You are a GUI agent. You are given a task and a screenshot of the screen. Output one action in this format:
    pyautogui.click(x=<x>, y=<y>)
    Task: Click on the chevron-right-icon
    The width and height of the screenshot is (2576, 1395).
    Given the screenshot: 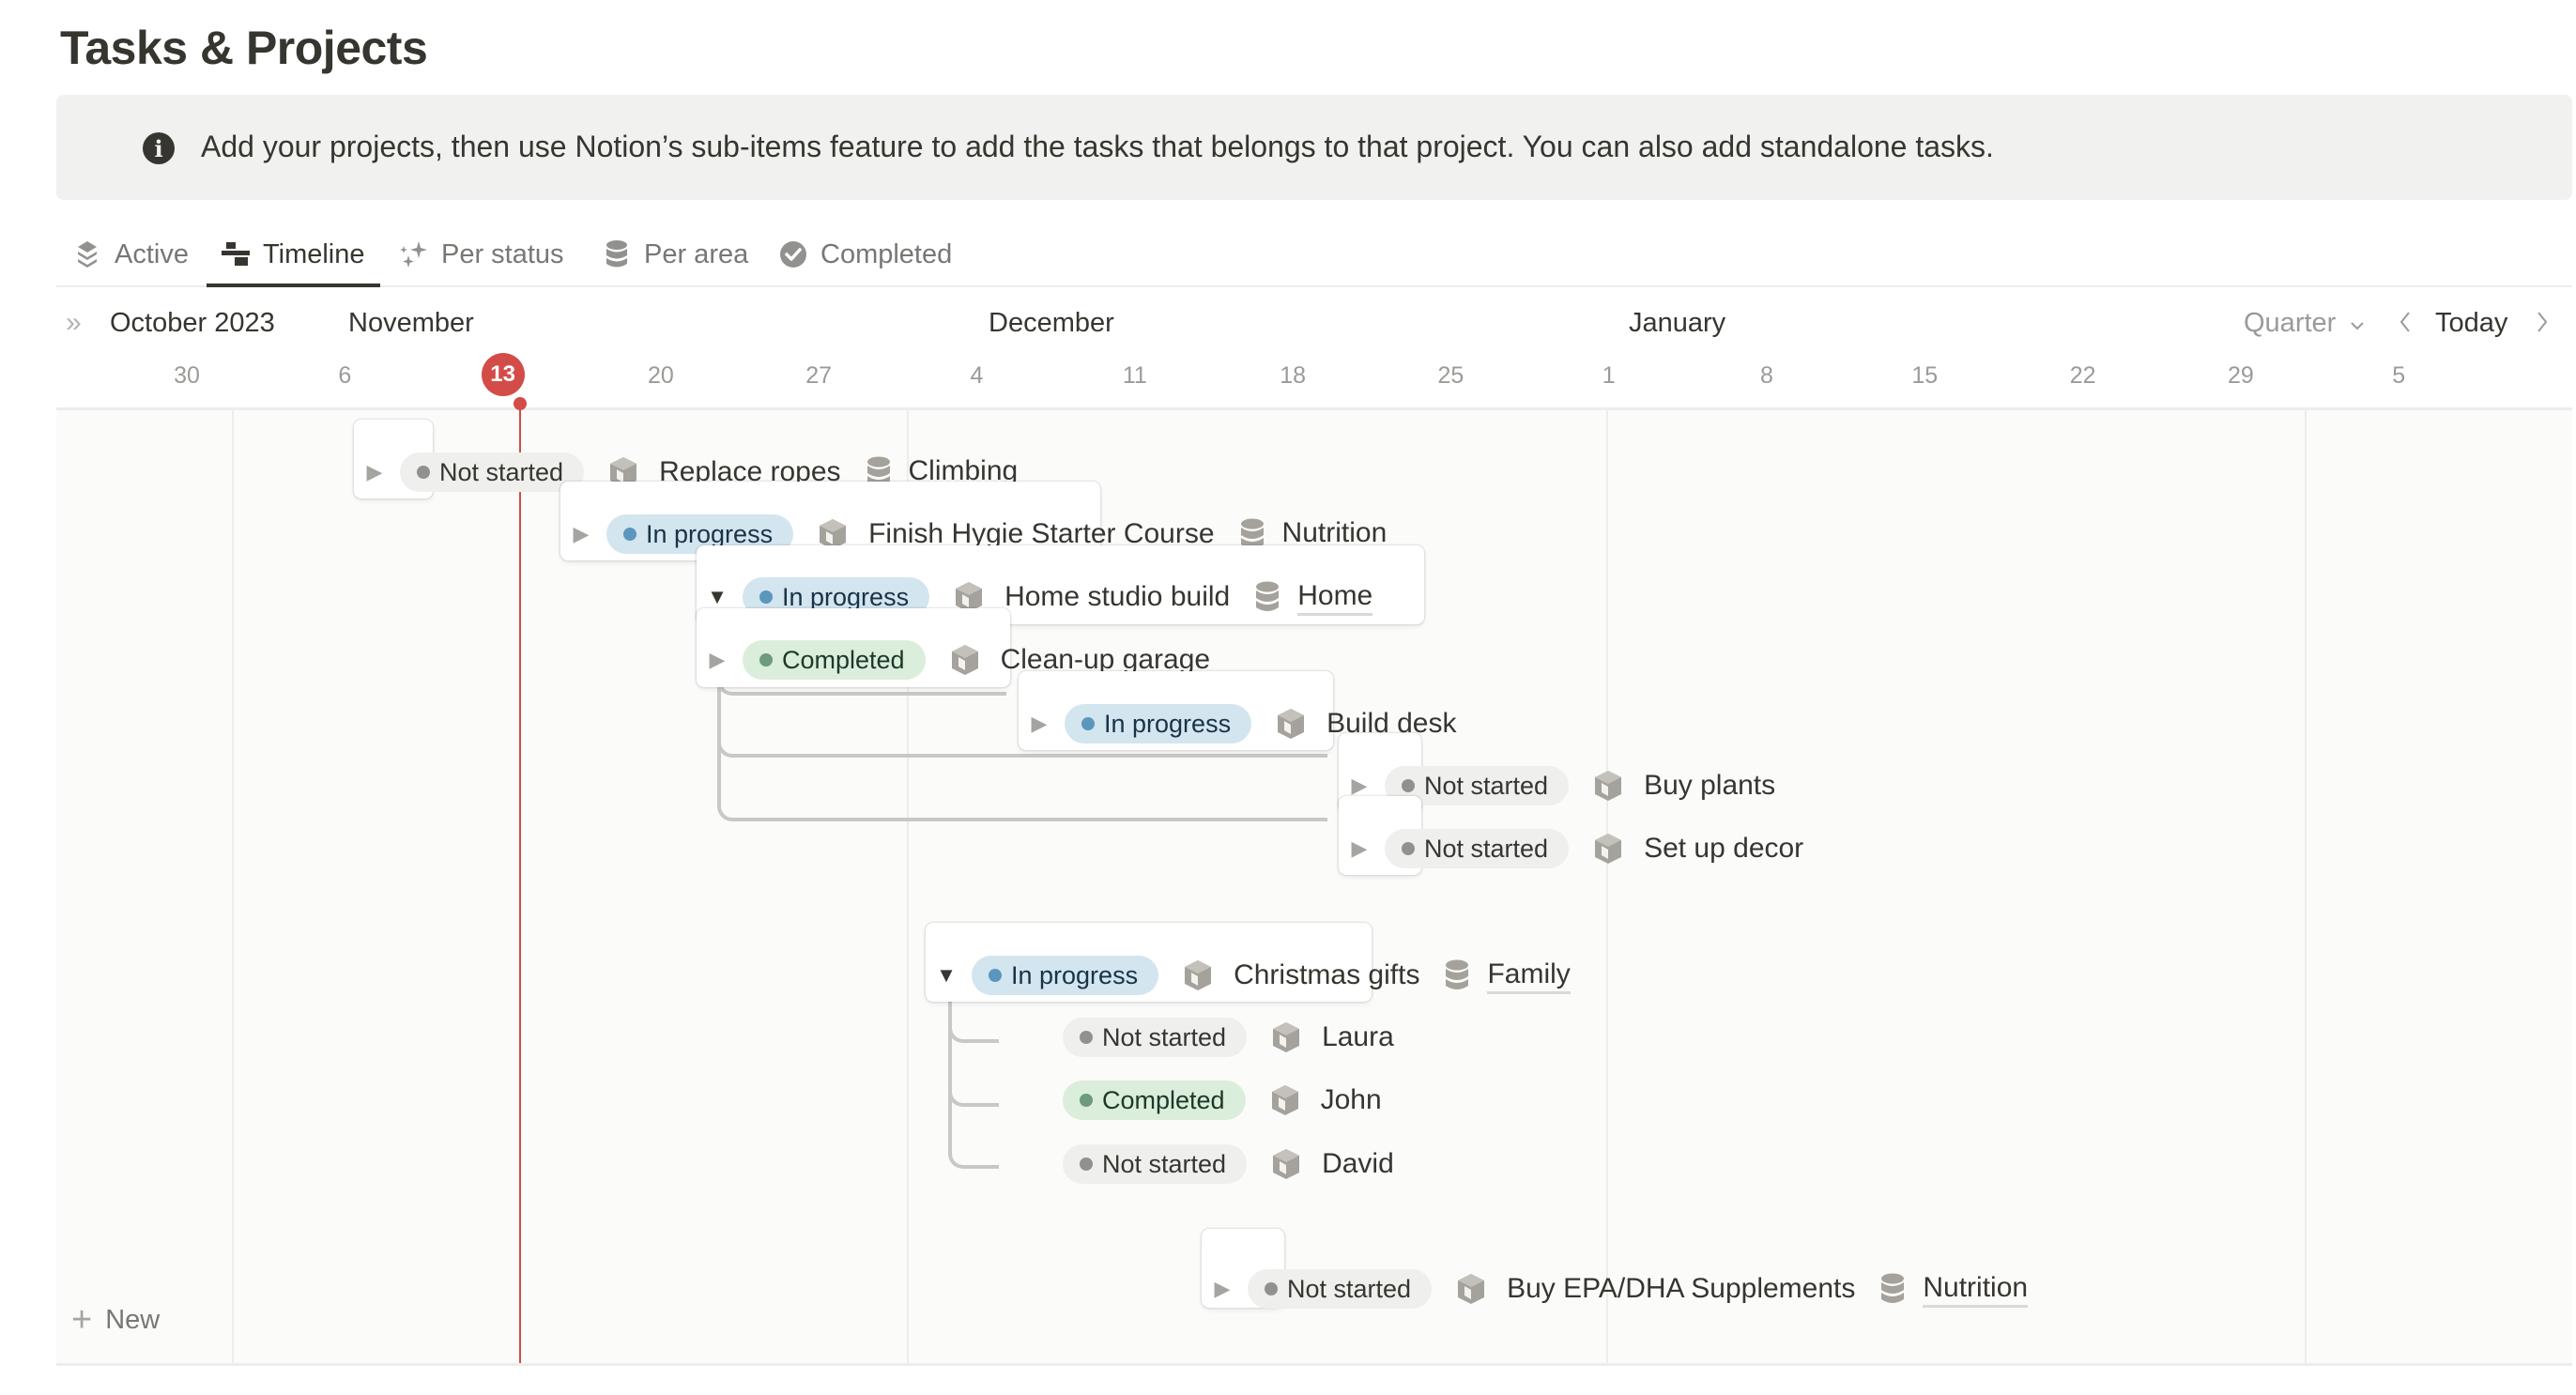 What is the action you would take?
    pyautogui.click(x=2543, y=322)
    